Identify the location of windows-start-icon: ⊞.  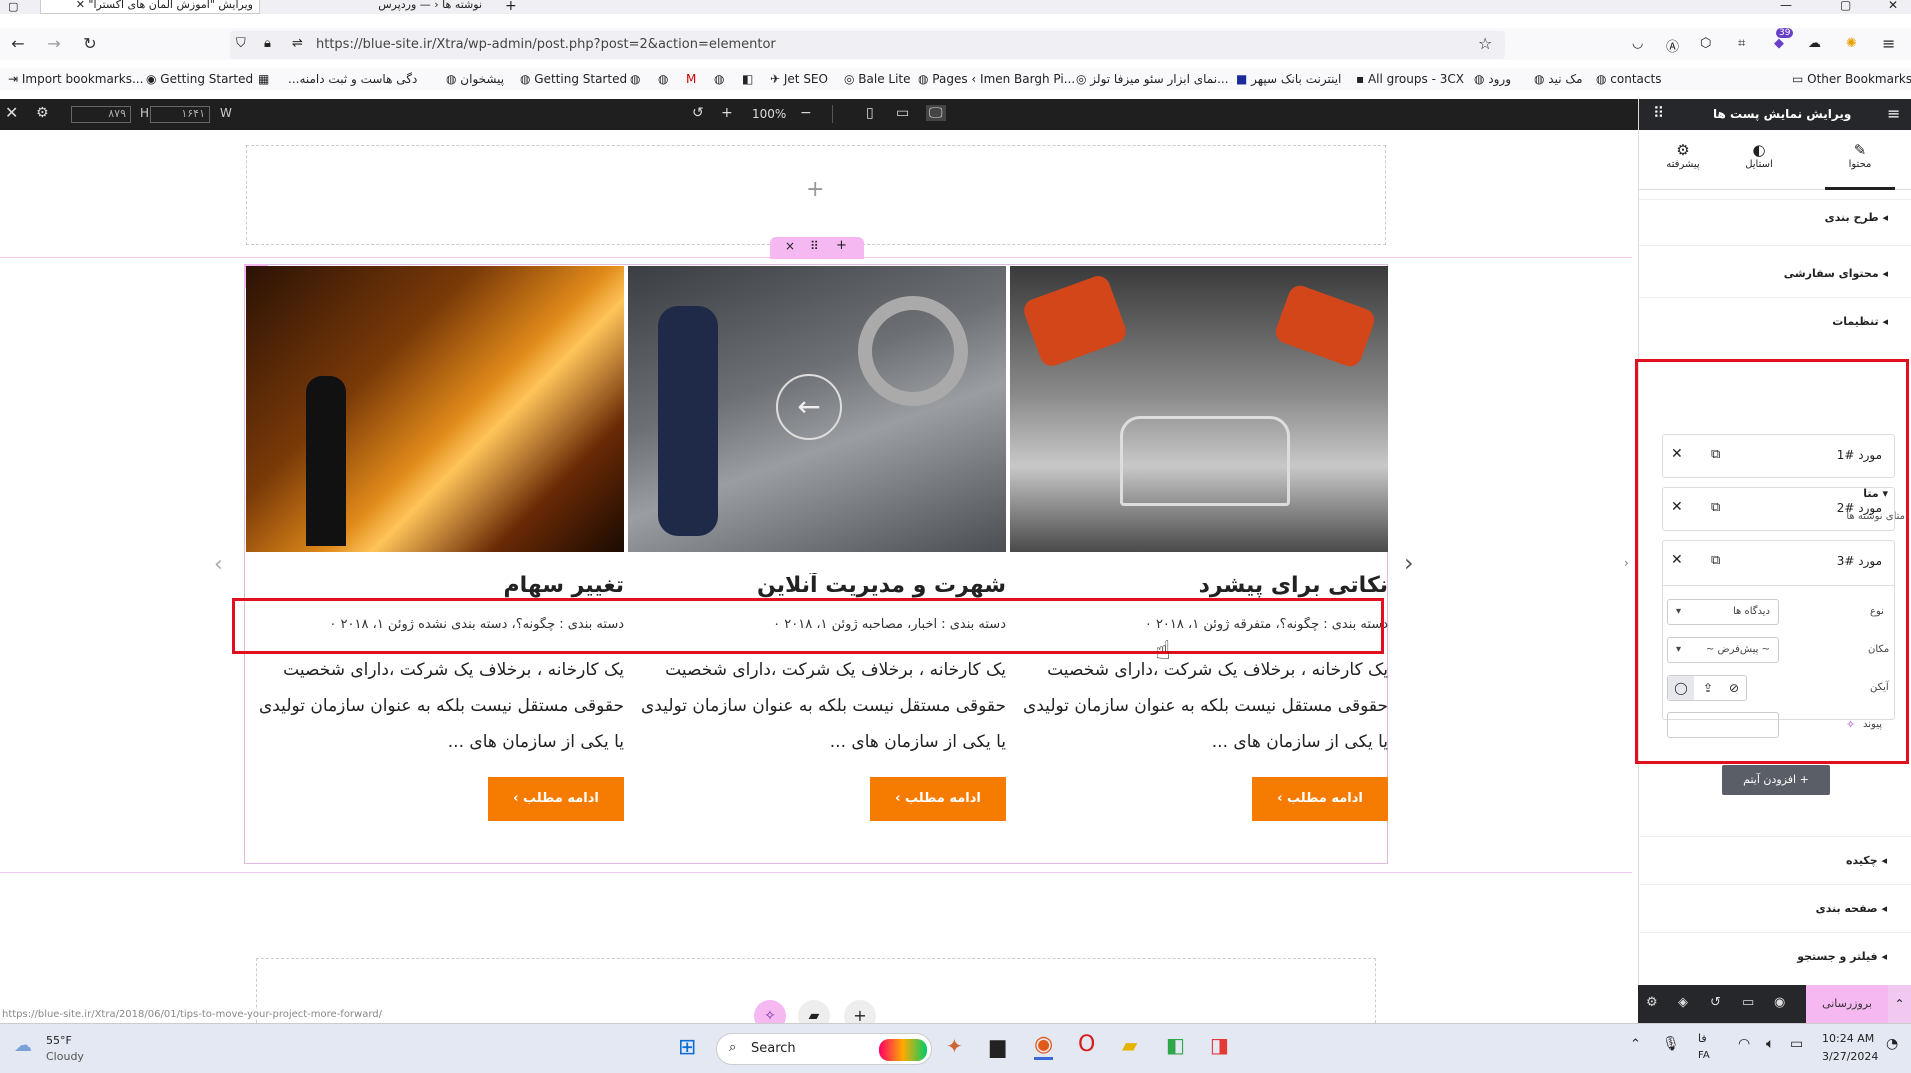
(687, 1047).